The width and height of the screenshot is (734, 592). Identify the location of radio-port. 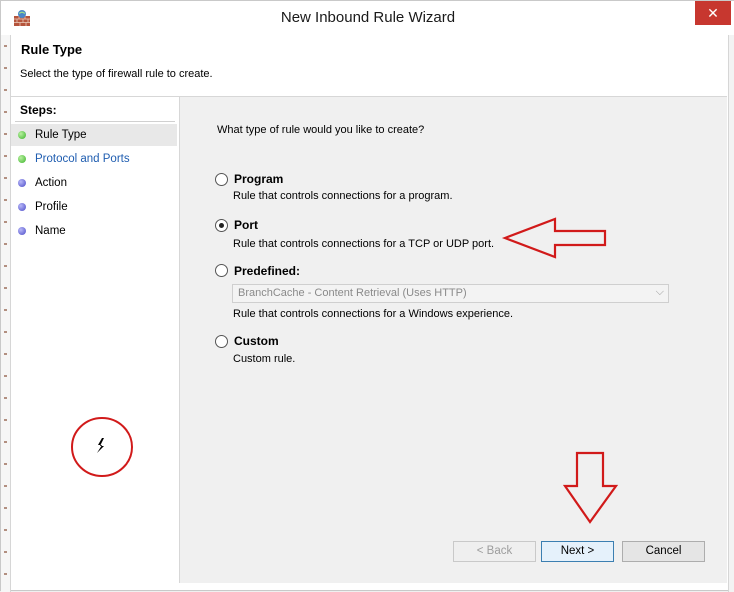
(221, 225).